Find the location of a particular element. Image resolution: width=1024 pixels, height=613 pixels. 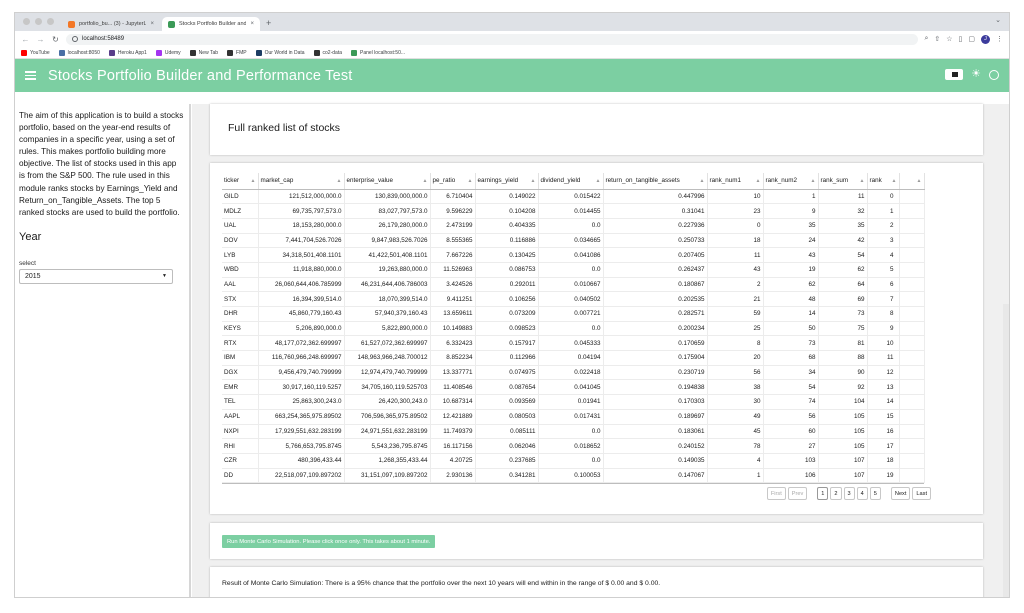

zoom-icon: ⌕ is located at coordinates (926, 39).